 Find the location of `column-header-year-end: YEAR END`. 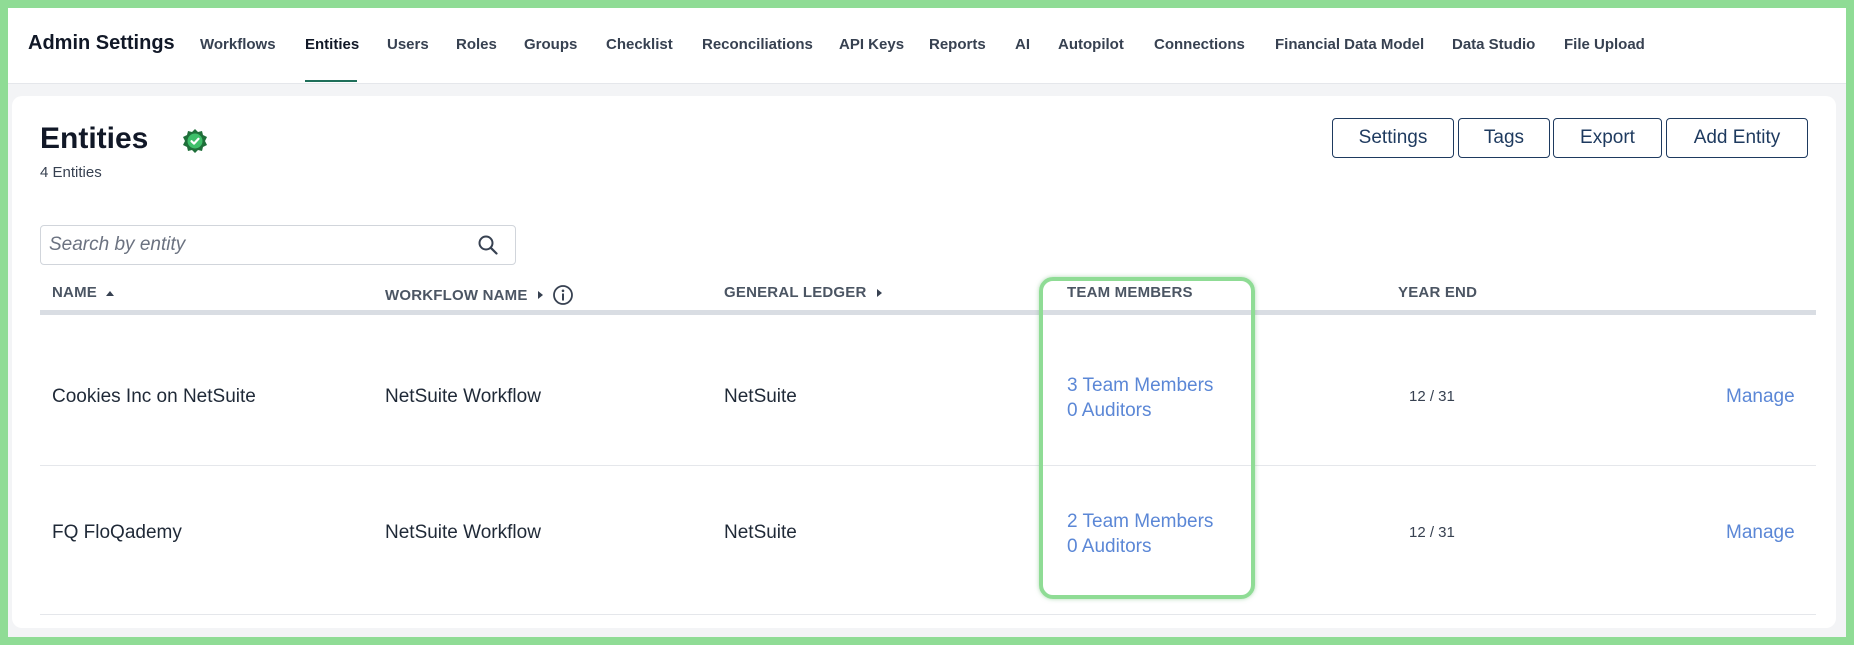

column-header-year-end: YEAR END is located at coordinates (1438, 292).